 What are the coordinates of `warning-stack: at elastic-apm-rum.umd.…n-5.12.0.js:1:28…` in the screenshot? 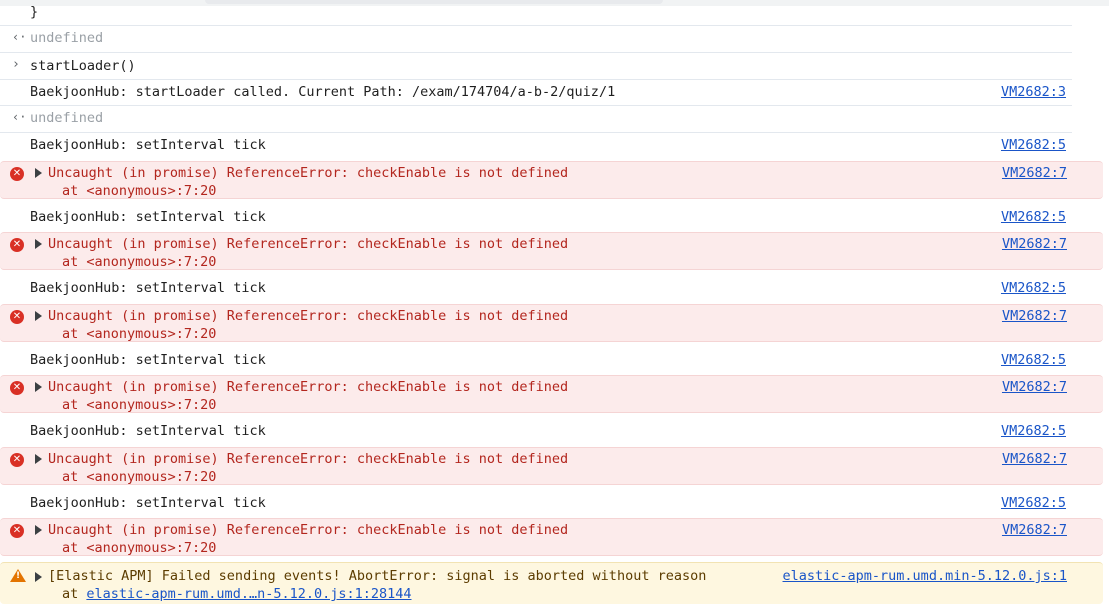 It's located at (237, 594).